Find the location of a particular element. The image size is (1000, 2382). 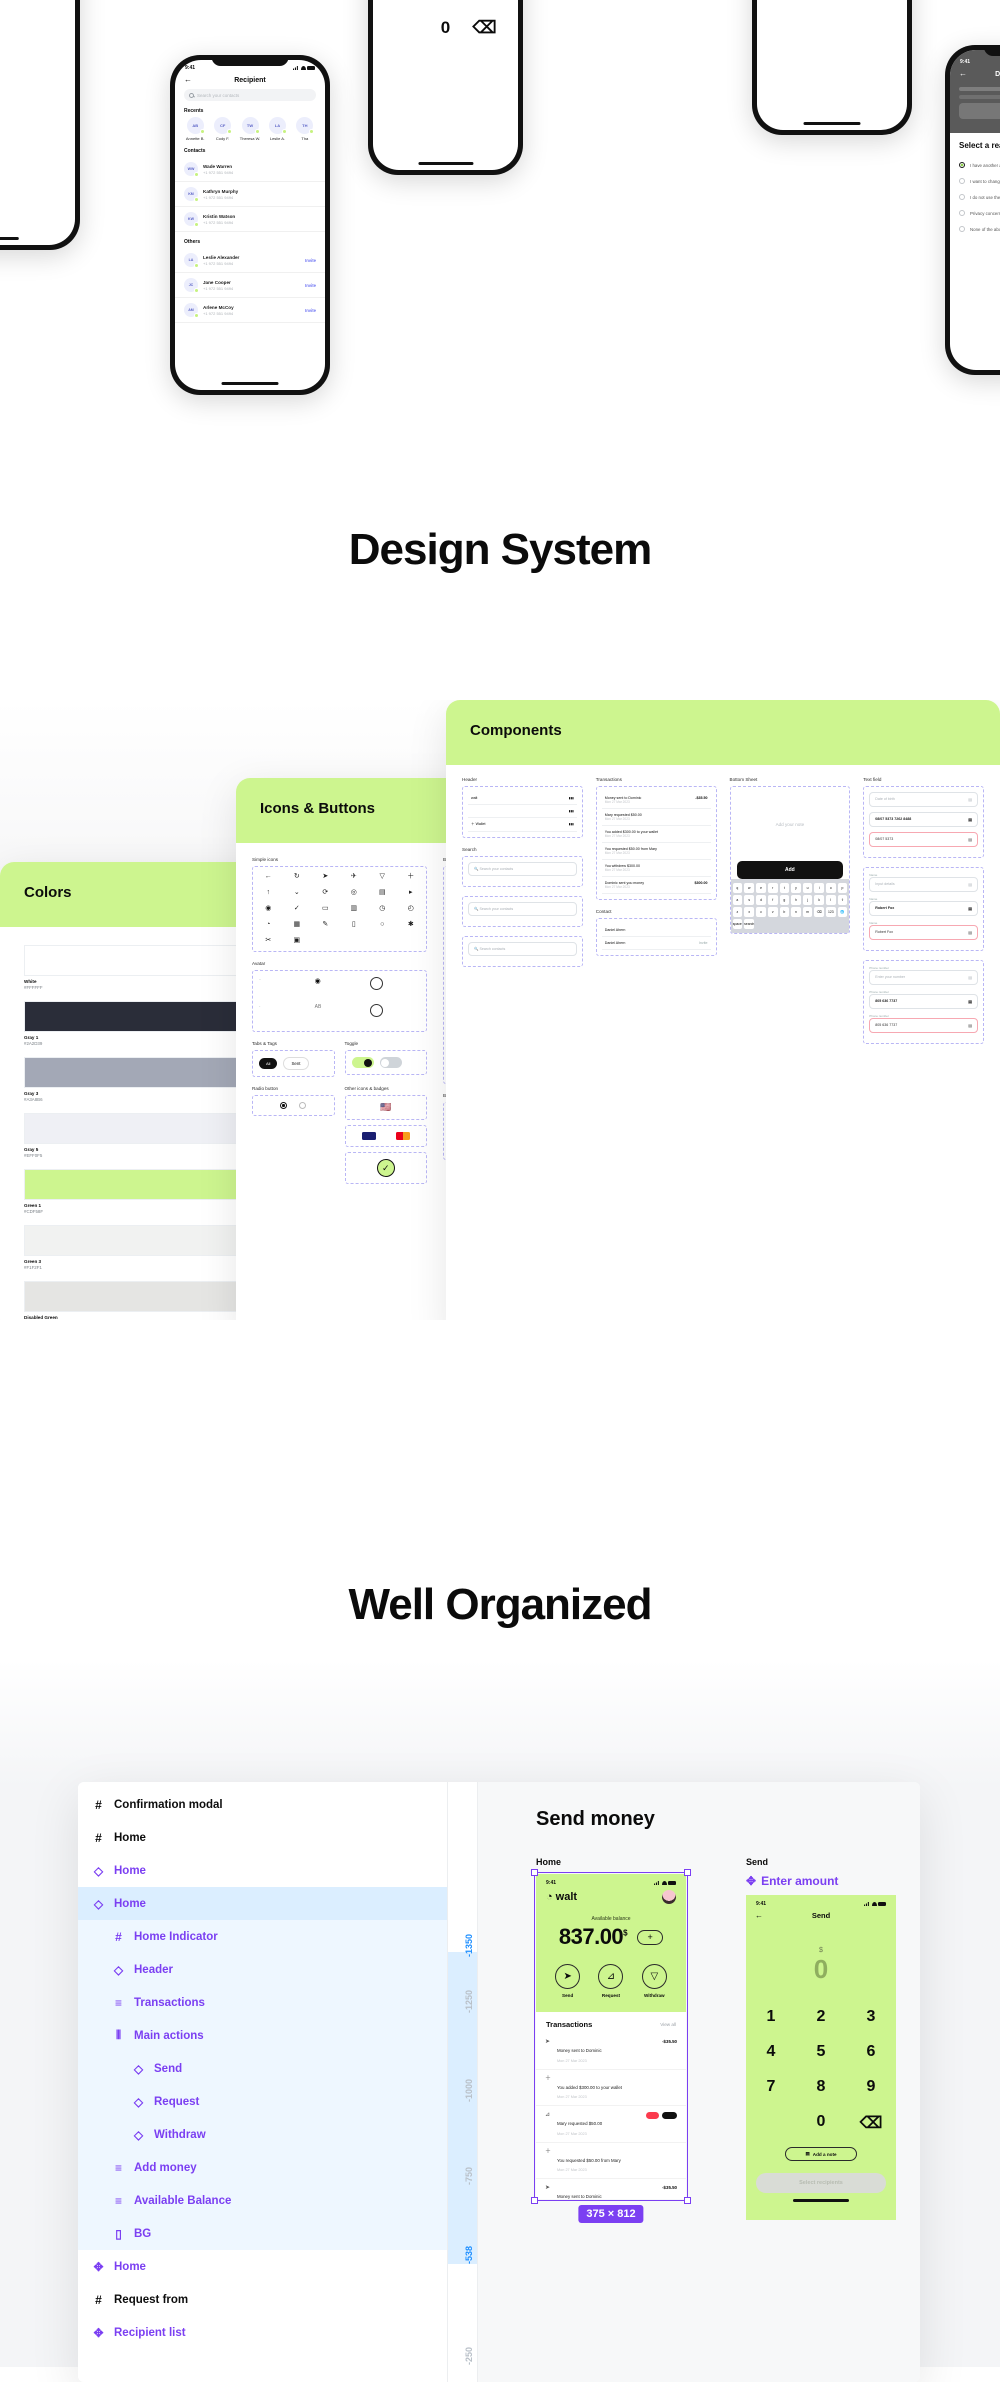

ui-icon: ▥ is located at coordinates (354, 909).